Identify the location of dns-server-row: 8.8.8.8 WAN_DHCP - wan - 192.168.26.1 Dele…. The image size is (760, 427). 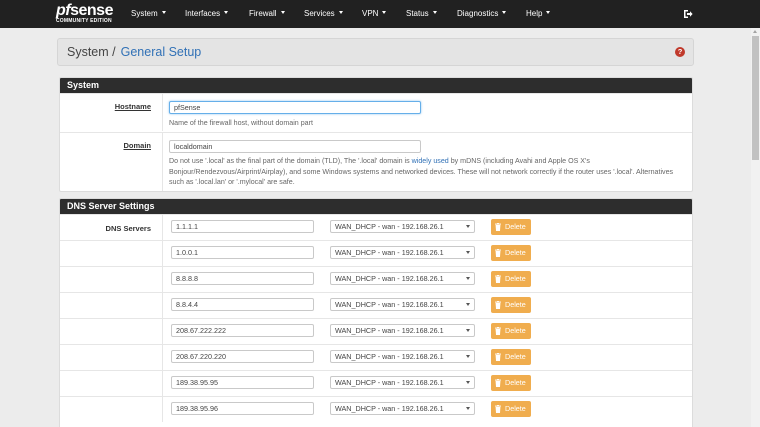
(376, 279).